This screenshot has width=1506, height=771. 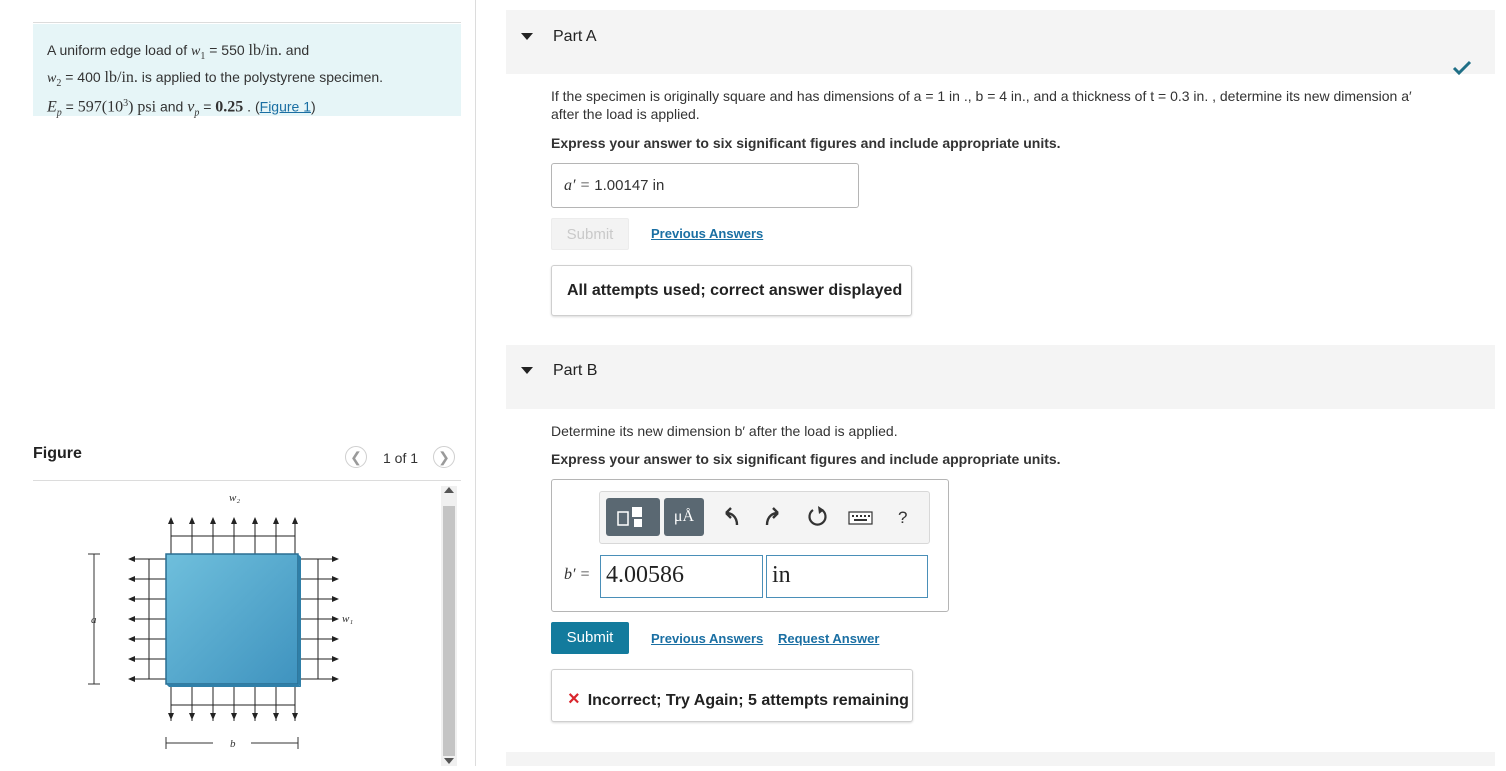 I want to click on nu-value: 0.25, so click(x=229, y=107).